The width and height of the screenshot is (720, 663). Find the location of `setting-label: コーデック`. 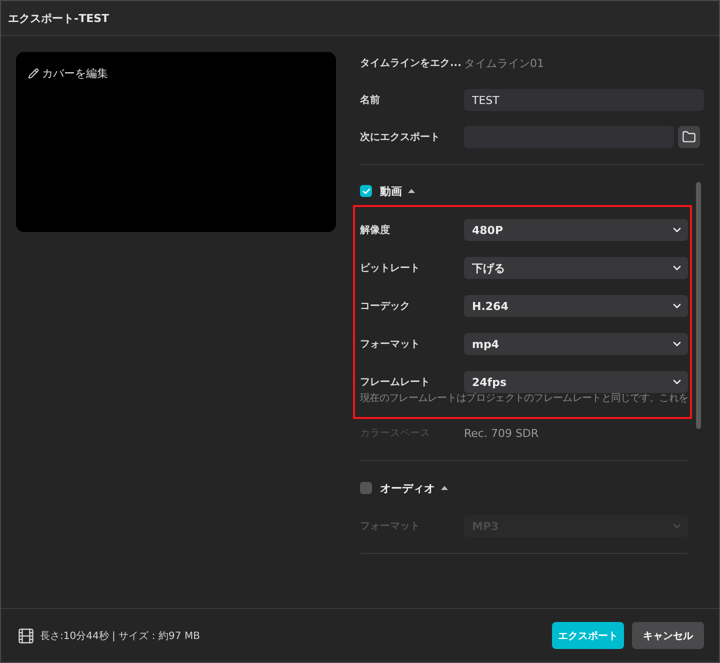

setting-label: コーデック is located at coordinates (385, 306).